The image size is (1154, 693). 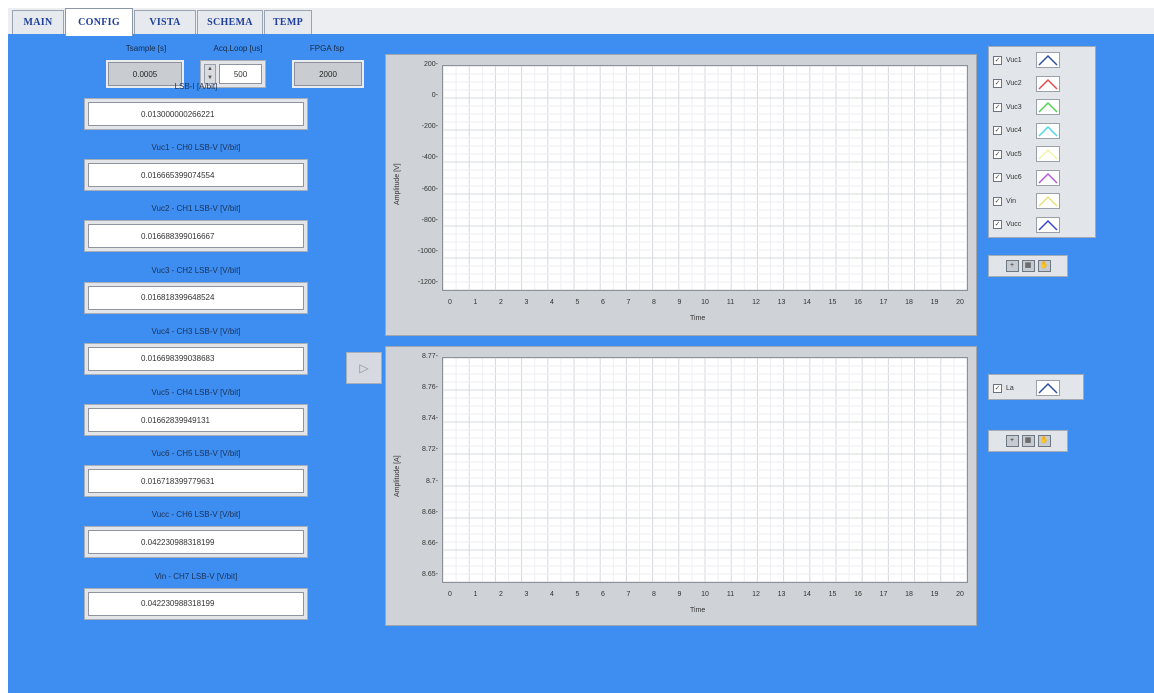 I want to click on tab-bar: MAIN CONFIG VISTA SCHEMA TEMP, so click(x=581, y=22).